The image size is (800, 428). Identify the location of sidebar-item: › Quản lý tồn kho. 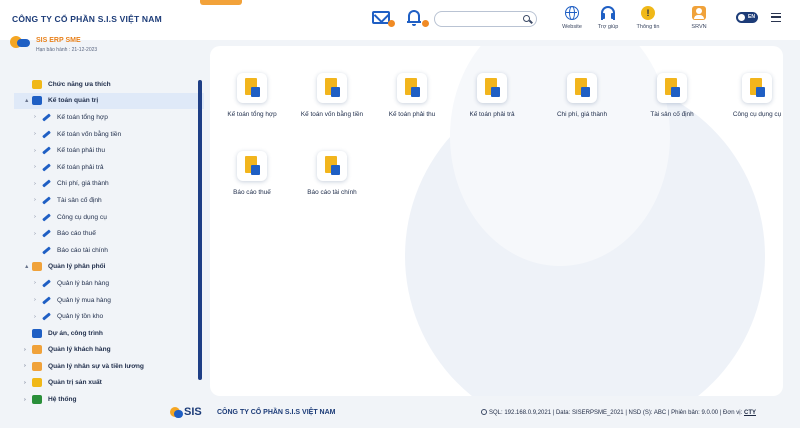
(109, 316).